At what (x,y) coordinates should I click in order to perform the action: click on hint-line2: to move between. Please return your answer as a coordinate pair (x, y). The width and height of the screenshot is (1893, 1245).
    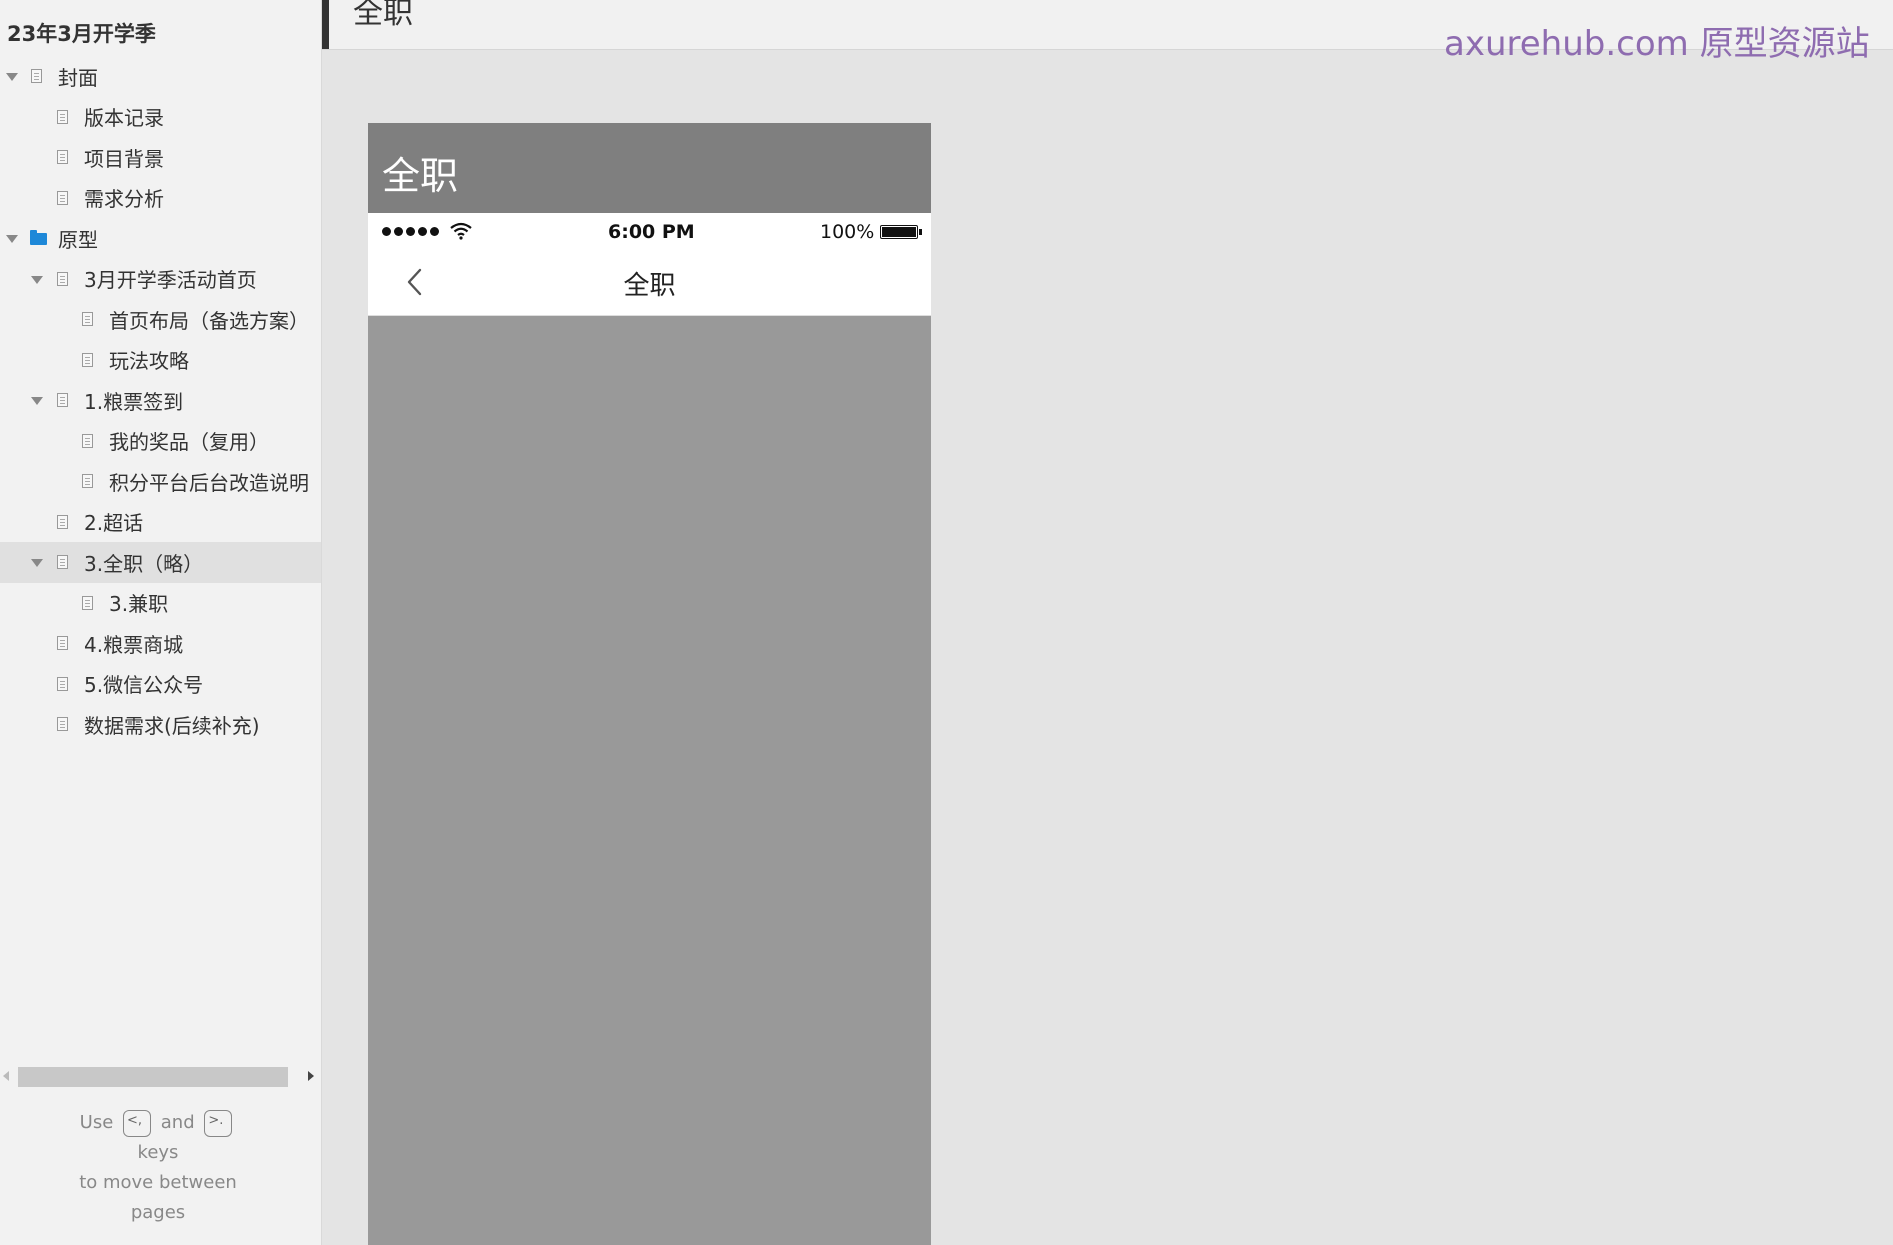
    Looking at the image, I should click on (158, 1182).